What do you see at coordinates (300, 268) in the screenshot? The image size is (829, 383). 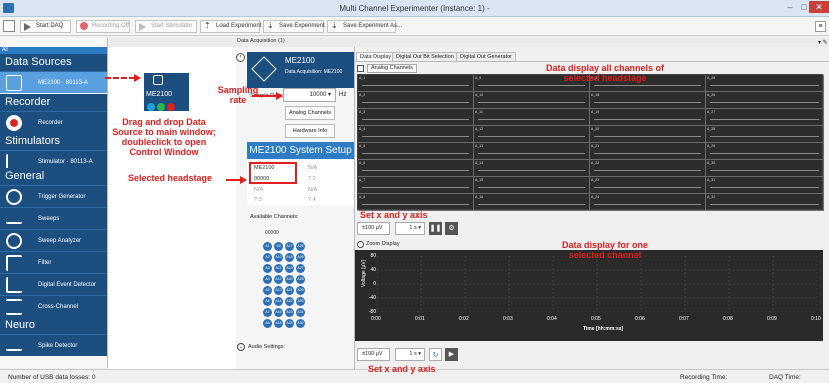 I see `channel-button: A27` at bounding box center [300, 268].